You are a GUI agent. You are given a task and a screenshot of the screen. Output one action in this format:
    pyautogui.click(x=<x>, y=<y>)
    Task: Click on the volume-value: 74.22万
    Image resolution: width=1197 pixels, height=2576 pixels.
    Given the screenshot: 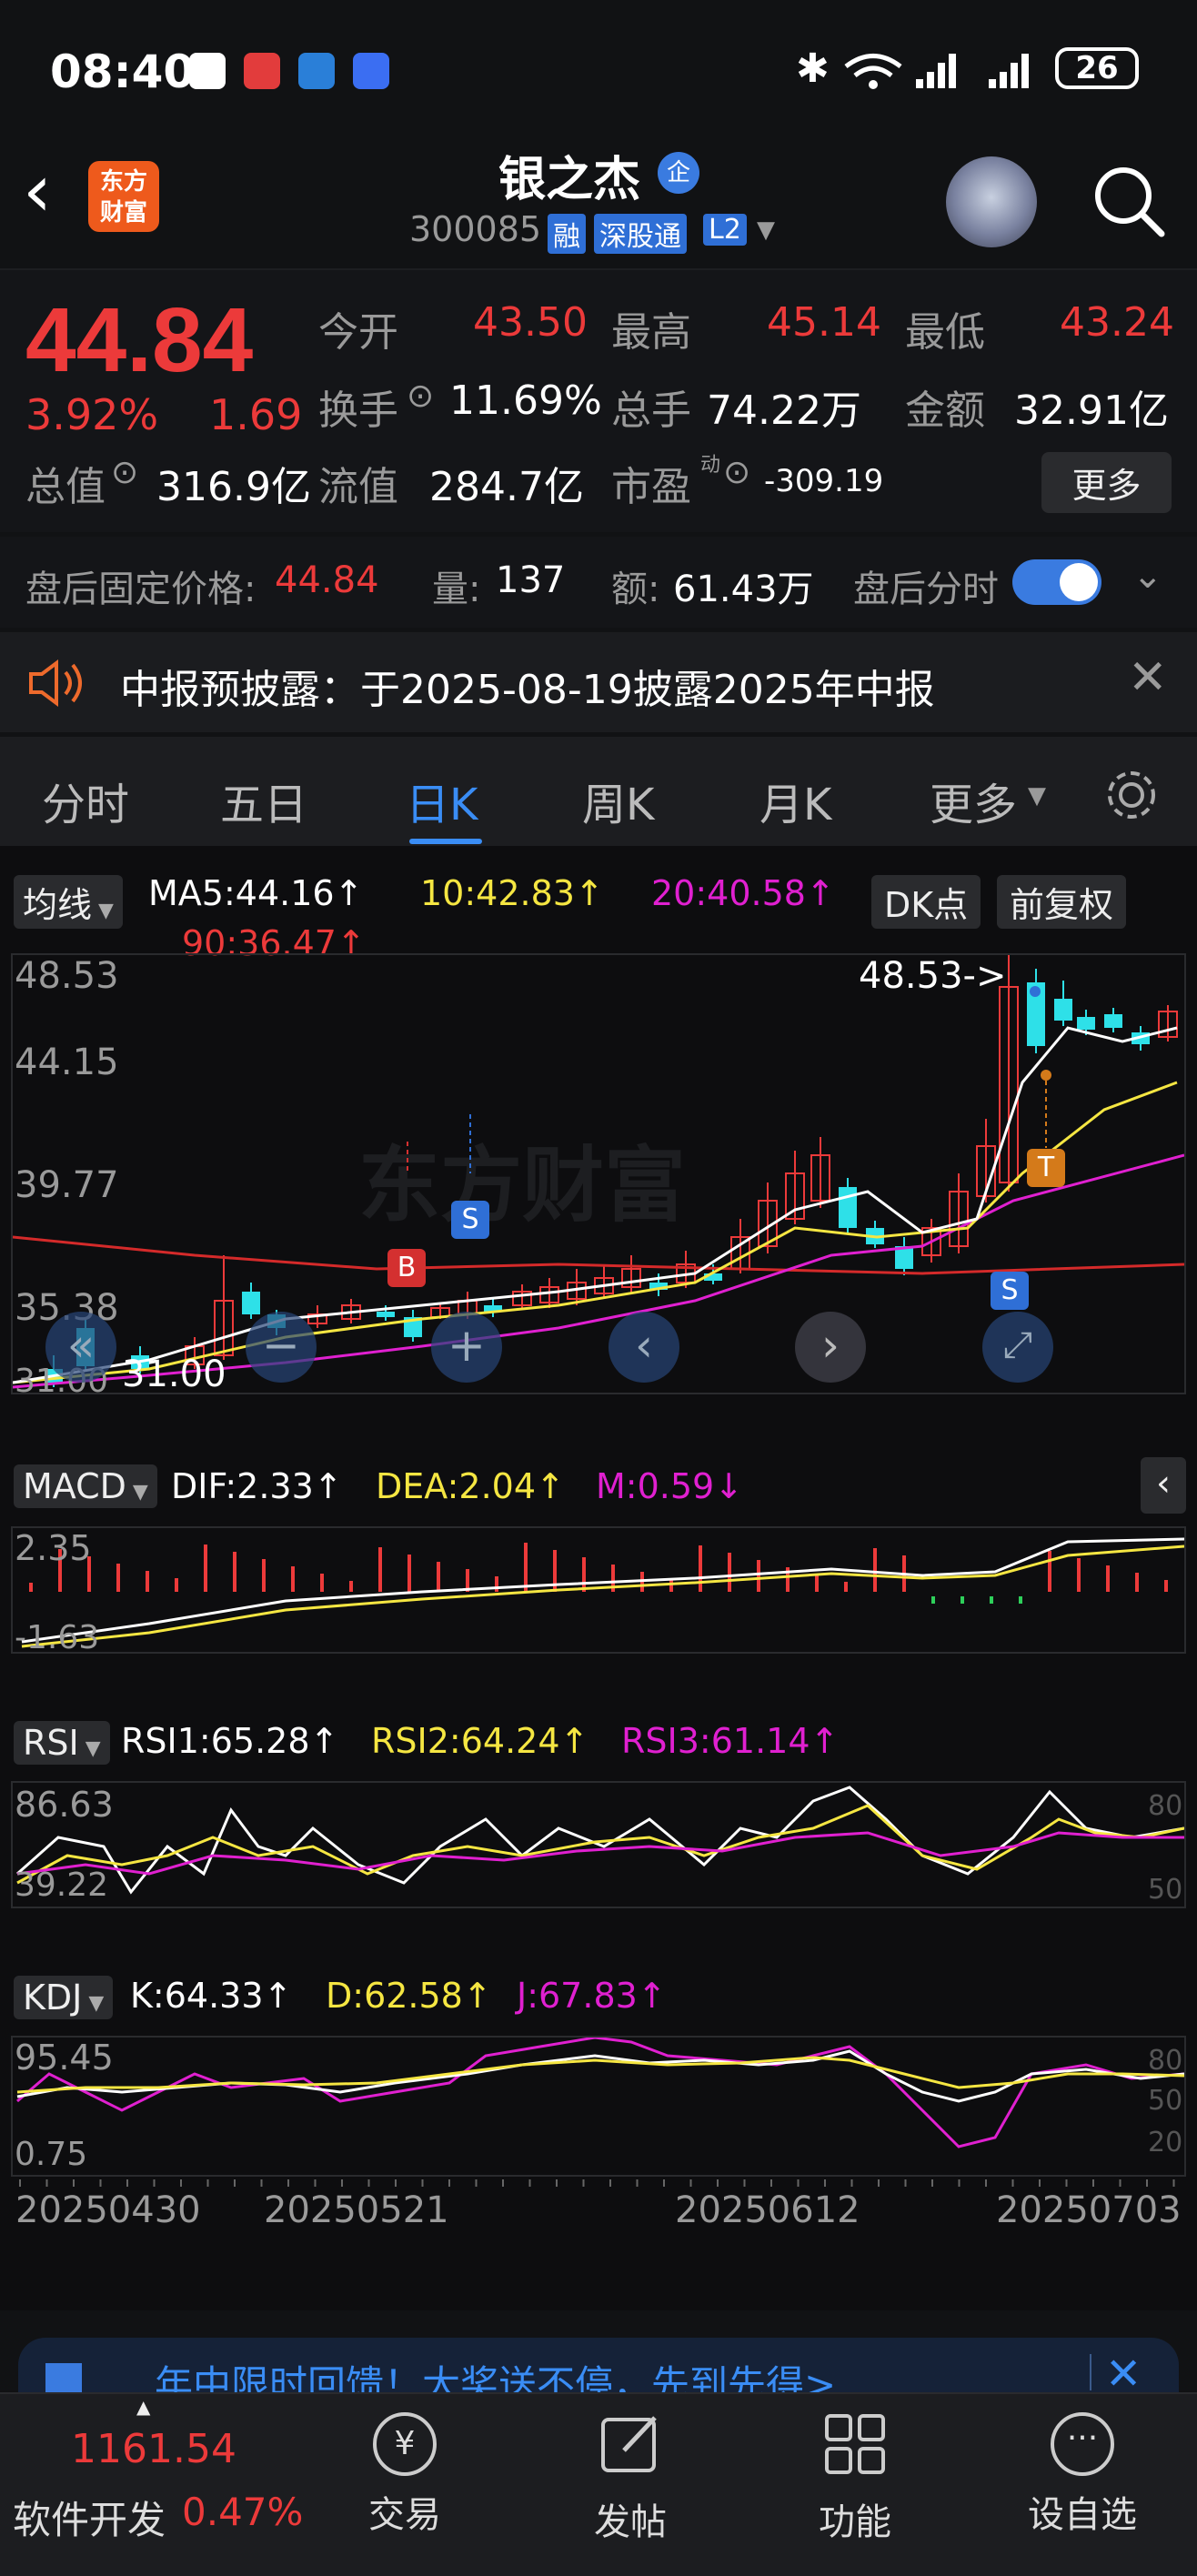 What is the action you would take?
    pyautogui.click(x=784, y=410)
    